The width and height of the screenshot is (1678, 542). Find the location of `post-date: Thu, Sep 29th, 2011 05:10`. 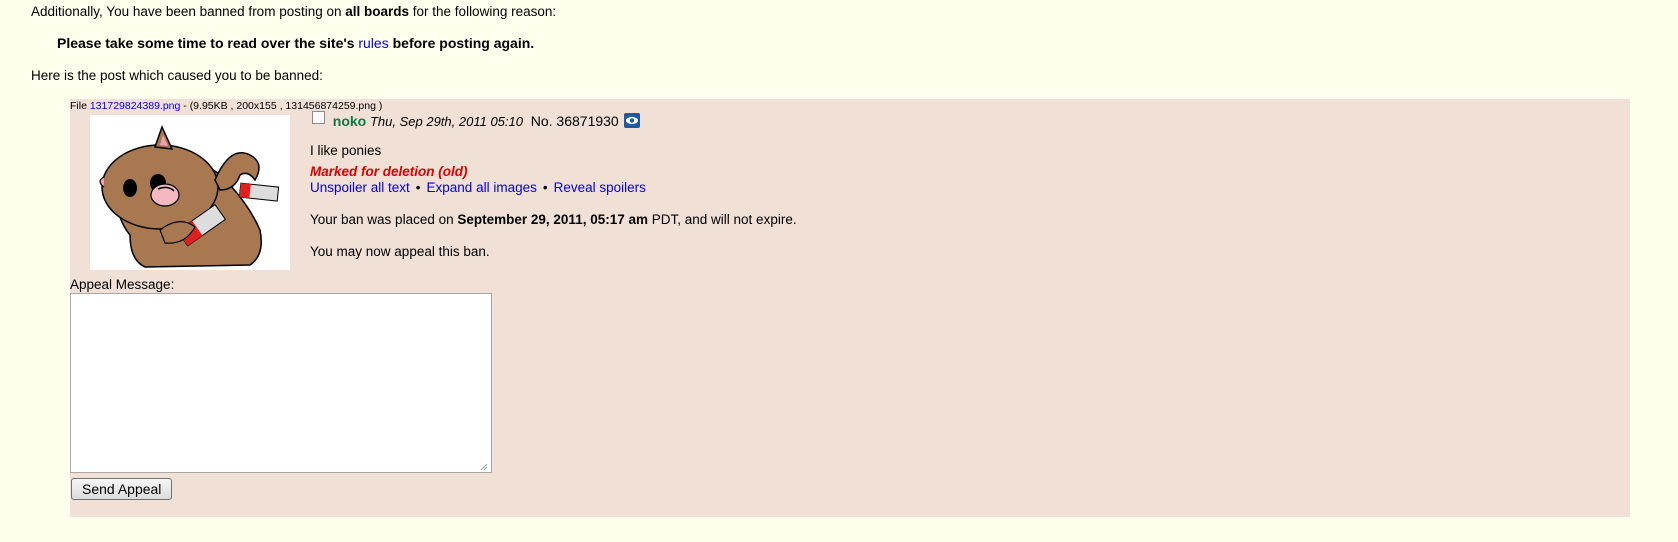

post-date: Thu, Sep 29th, 2011 05:10 is located at coordinates (446, 121).